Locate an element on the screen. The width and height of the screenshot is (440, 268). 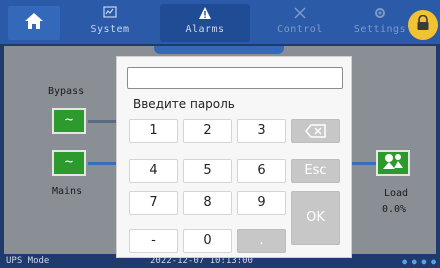
tab-control-label: Control is located at coordinates (300, 29).